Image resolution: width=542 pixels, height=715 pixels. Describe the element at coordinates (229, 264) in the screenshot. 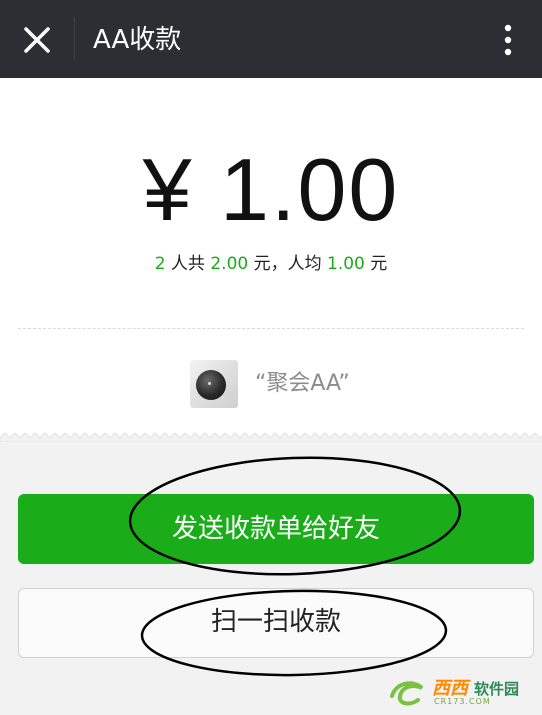

I see `total-amount: 2.00` at that location.